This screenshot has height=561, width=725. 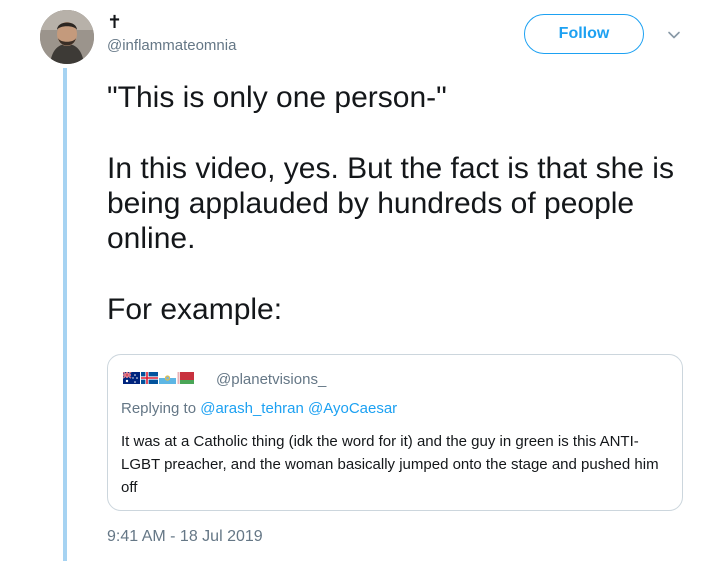 I want to click on tweet-timestamp: 9:41 AM - 18 Jul 2019, so click(x=185, y=537).